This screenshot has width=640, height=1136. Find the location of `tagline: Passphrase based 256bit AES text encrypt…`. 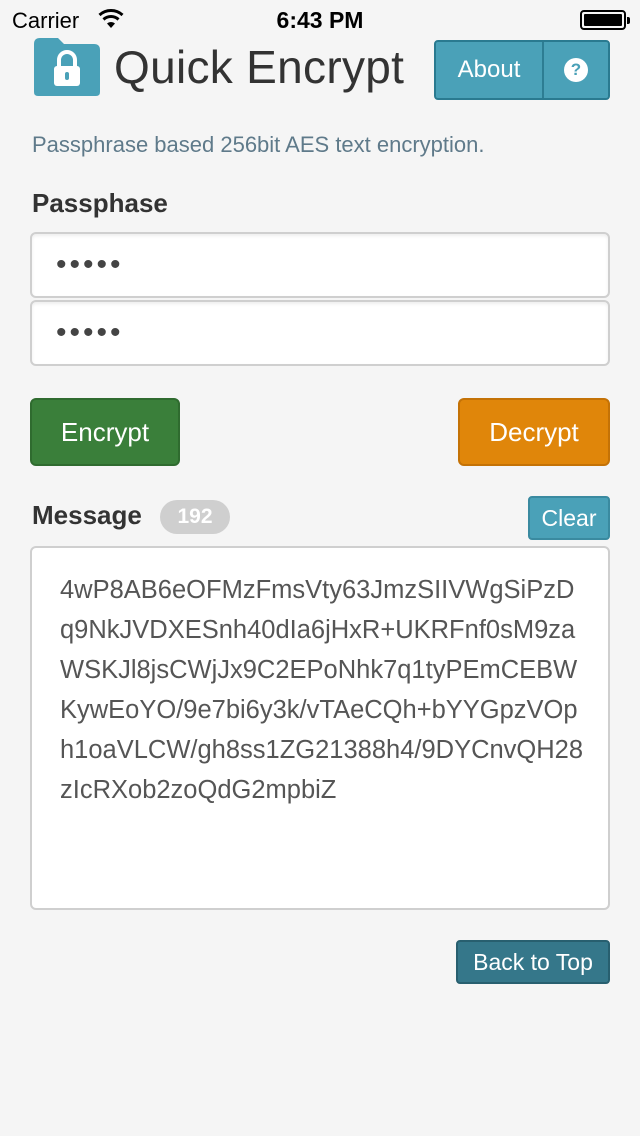

tagline: Passphrase based 256bit AES text encrypt… is located at coordinates (258, 144).